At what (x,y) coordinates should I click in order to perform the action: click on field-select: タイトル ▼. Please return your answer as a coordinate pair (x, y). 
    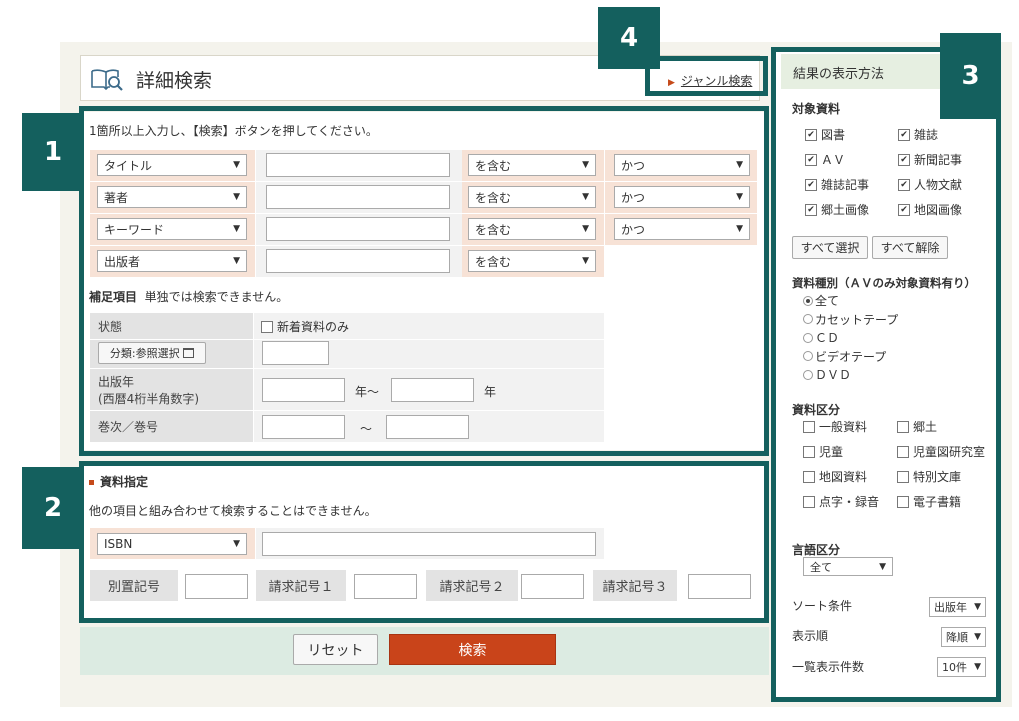
    Looking at the image, I should click on (172, 165).